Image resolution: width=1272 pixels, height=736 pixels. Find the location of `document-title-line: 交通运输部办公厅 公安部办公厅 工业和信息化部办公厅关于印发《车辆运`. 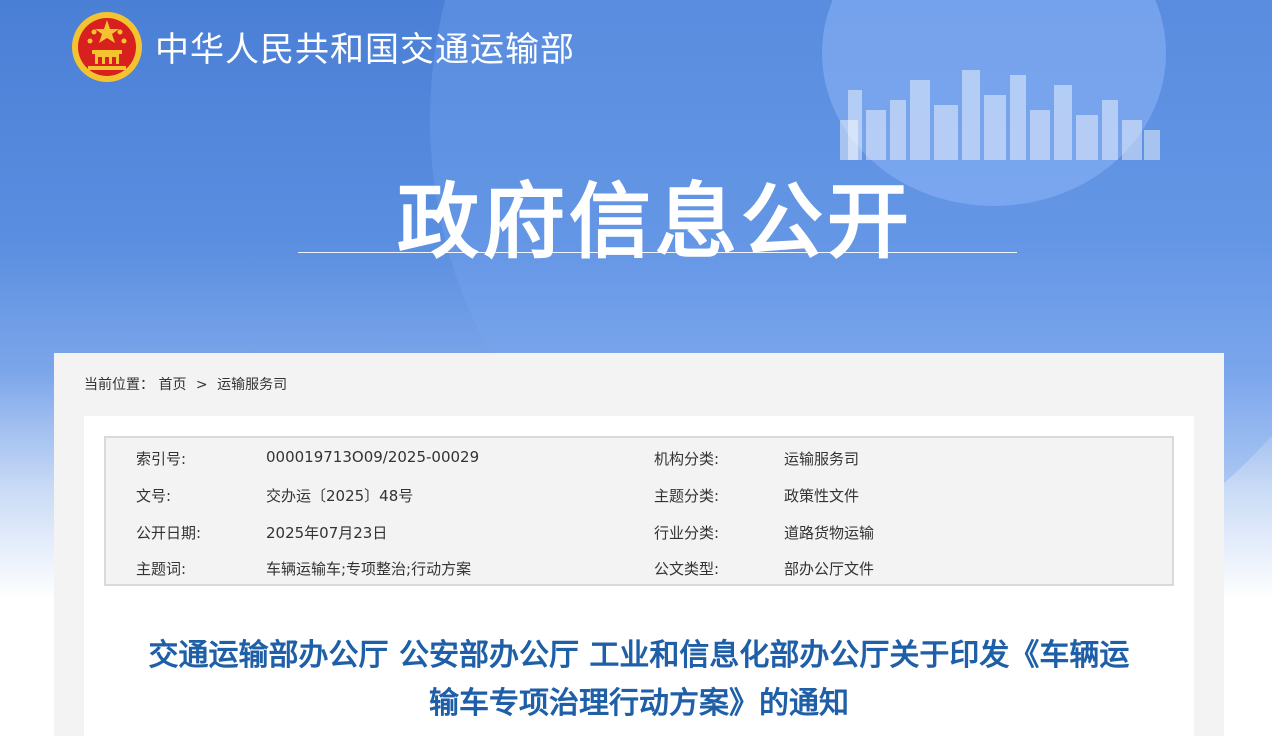

document-title-line: 交通运输部办公厅 公安部办公厅 工业和信息化部办公厅关于印发《车辆运 is located at coordinates (639, 655).